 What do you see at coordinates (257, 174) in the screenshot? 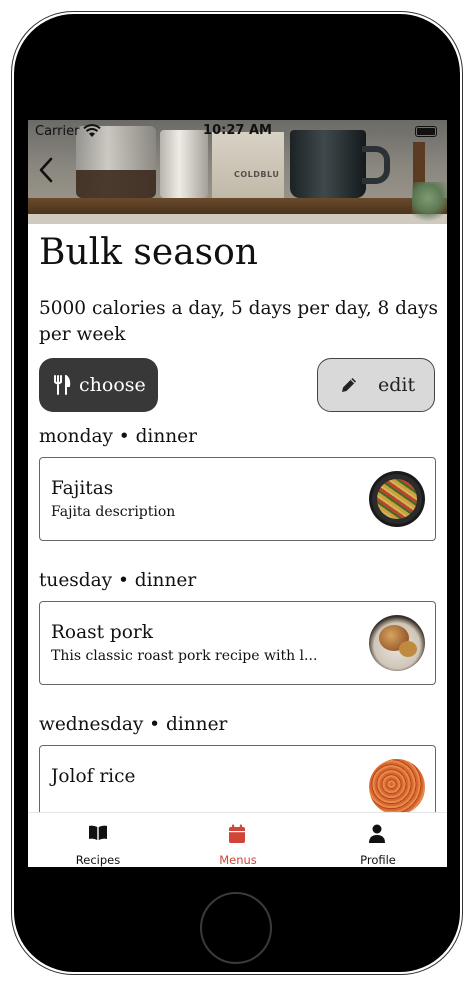
I see `photo-bag-label: COLDBLU` at bounding box center [257, 174].